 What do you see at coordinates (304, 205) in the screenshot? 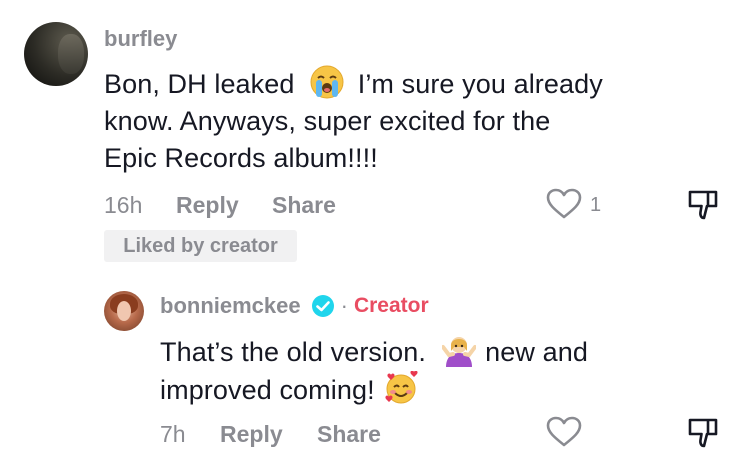
I see `share-button: Share` at bounding box center [304, 205].